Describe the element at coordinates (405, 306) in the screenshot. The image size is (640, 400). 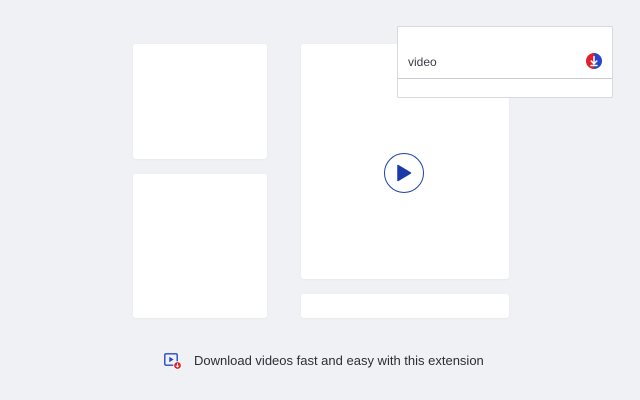
I see `video-caption-bar` at that location.